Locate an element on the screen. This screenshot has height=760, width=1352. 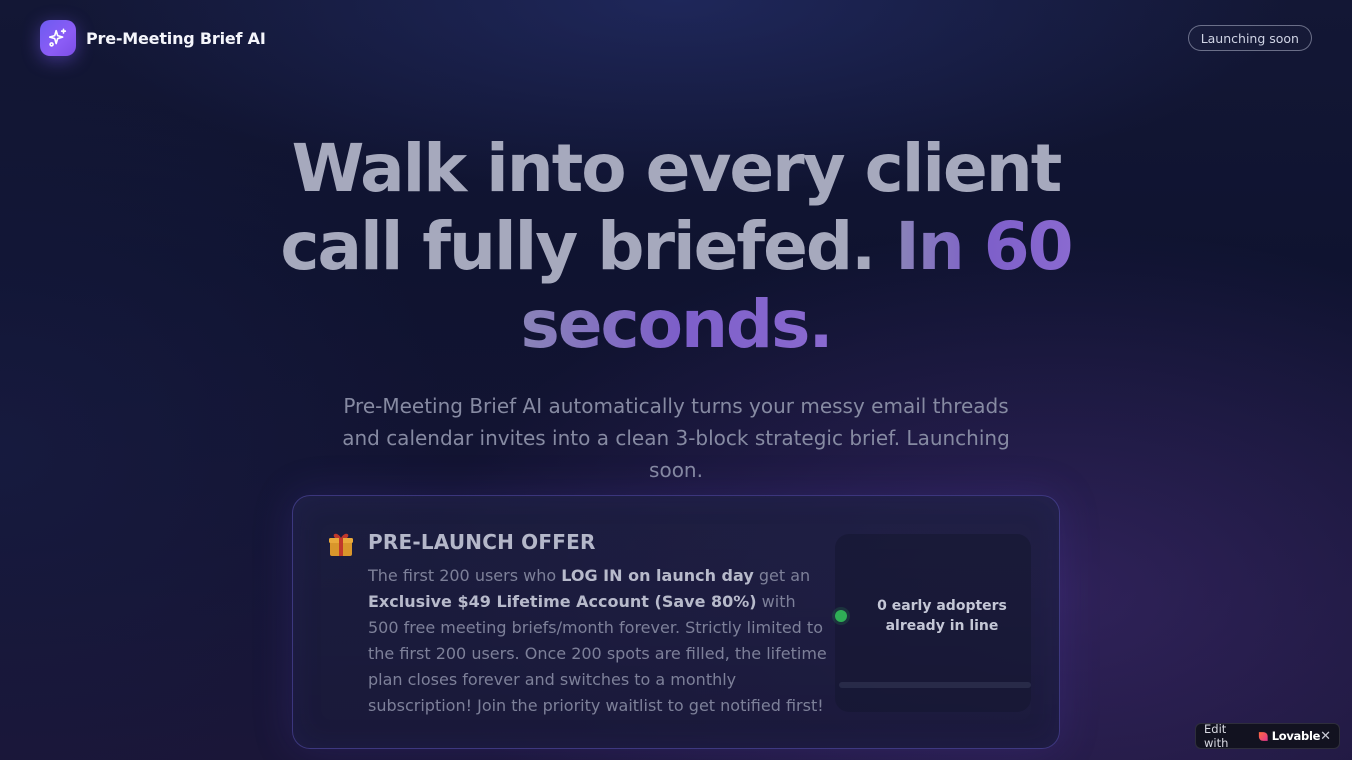
sparkles-icon is located at coordinates (58, 38).